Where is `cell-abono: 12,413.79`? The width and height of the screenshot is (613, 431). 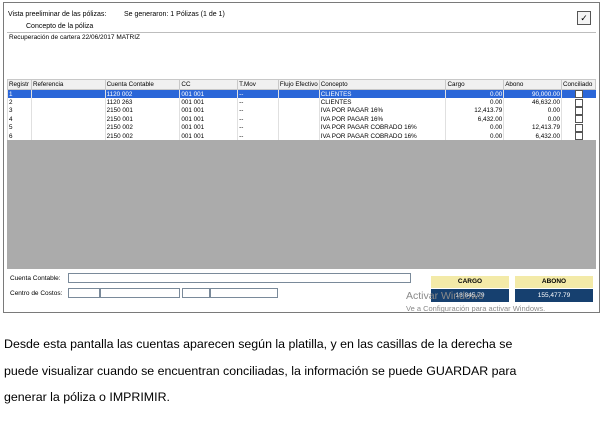 cell-abono: 12,413.79 is located at coordinates (532, 127).